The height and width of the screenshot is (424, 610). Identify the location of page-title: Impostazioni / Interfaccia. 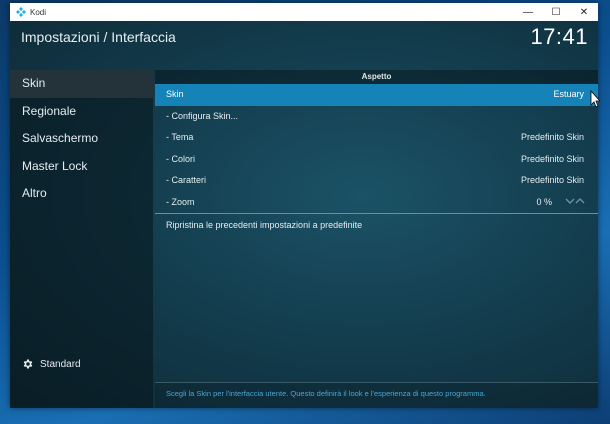
(98, 37).